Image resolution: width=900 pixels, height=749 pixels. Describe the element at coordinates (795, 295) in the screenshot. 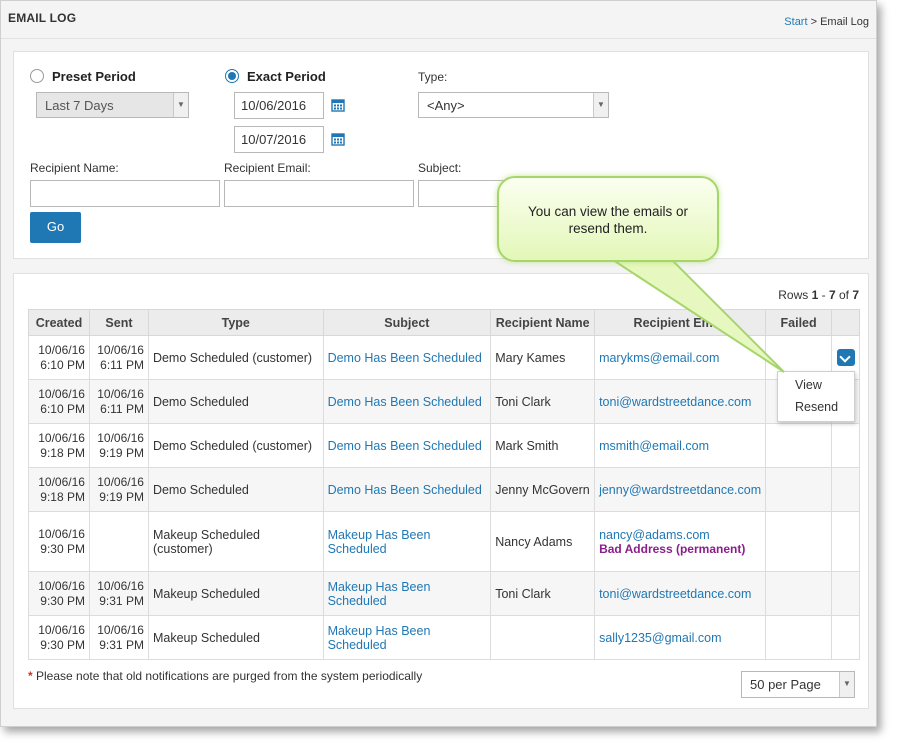

I see `rows-prefix: Rows` at that location.